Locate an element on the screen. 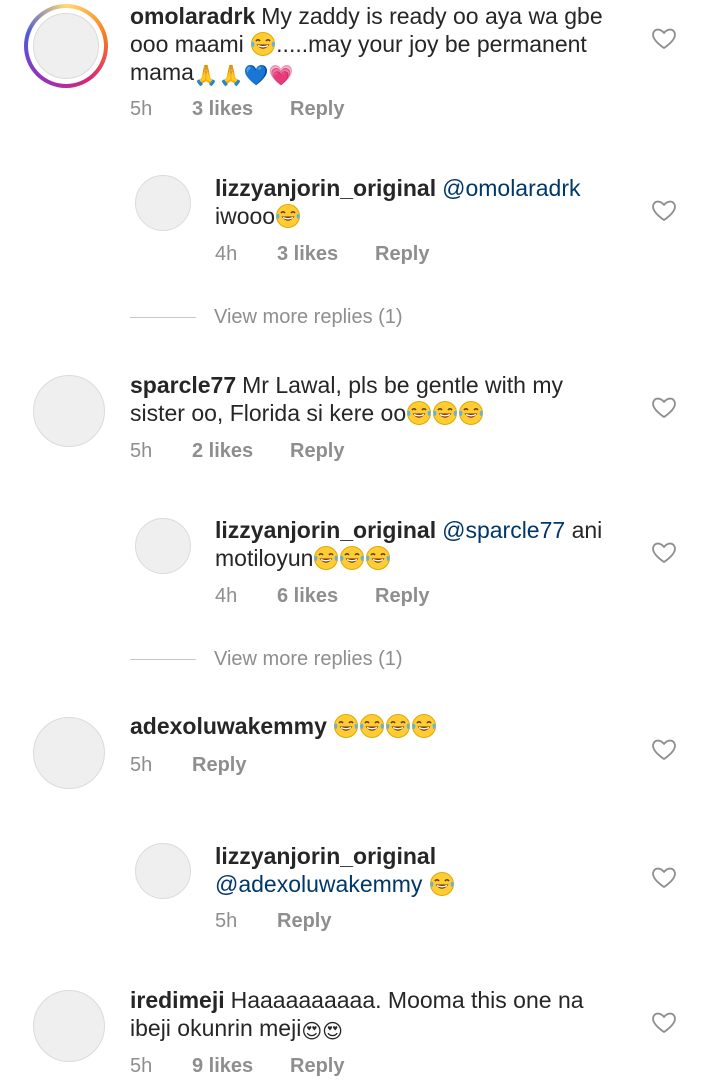  comment-text: lizzyanjorin_original @adexoluwakemmy is located at coordinates (420, 870).